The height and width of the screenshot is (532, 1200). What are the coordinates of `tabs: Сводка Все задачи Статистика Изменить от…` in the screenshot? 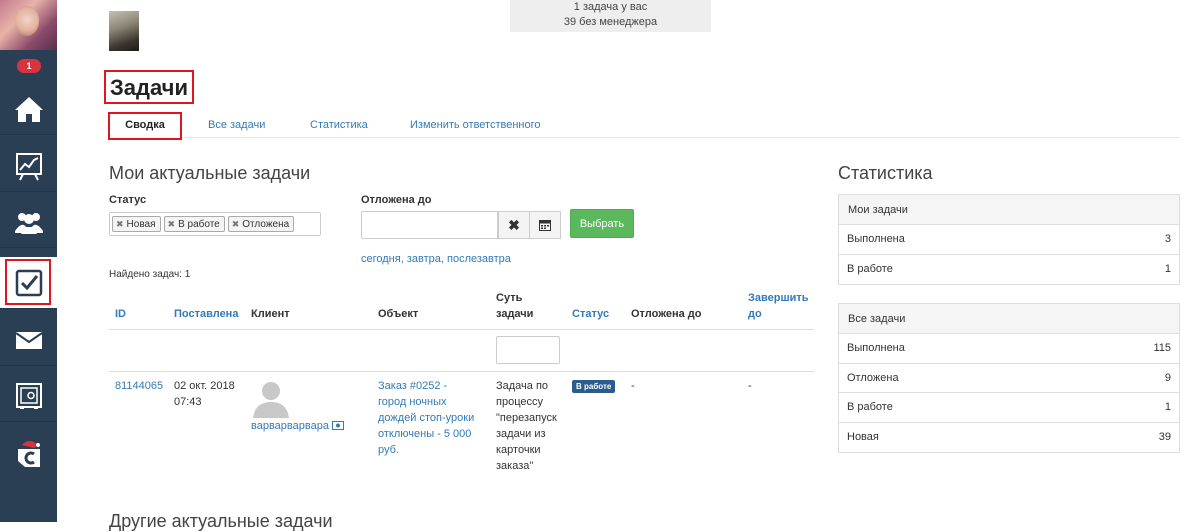 It's located at (644, 125).